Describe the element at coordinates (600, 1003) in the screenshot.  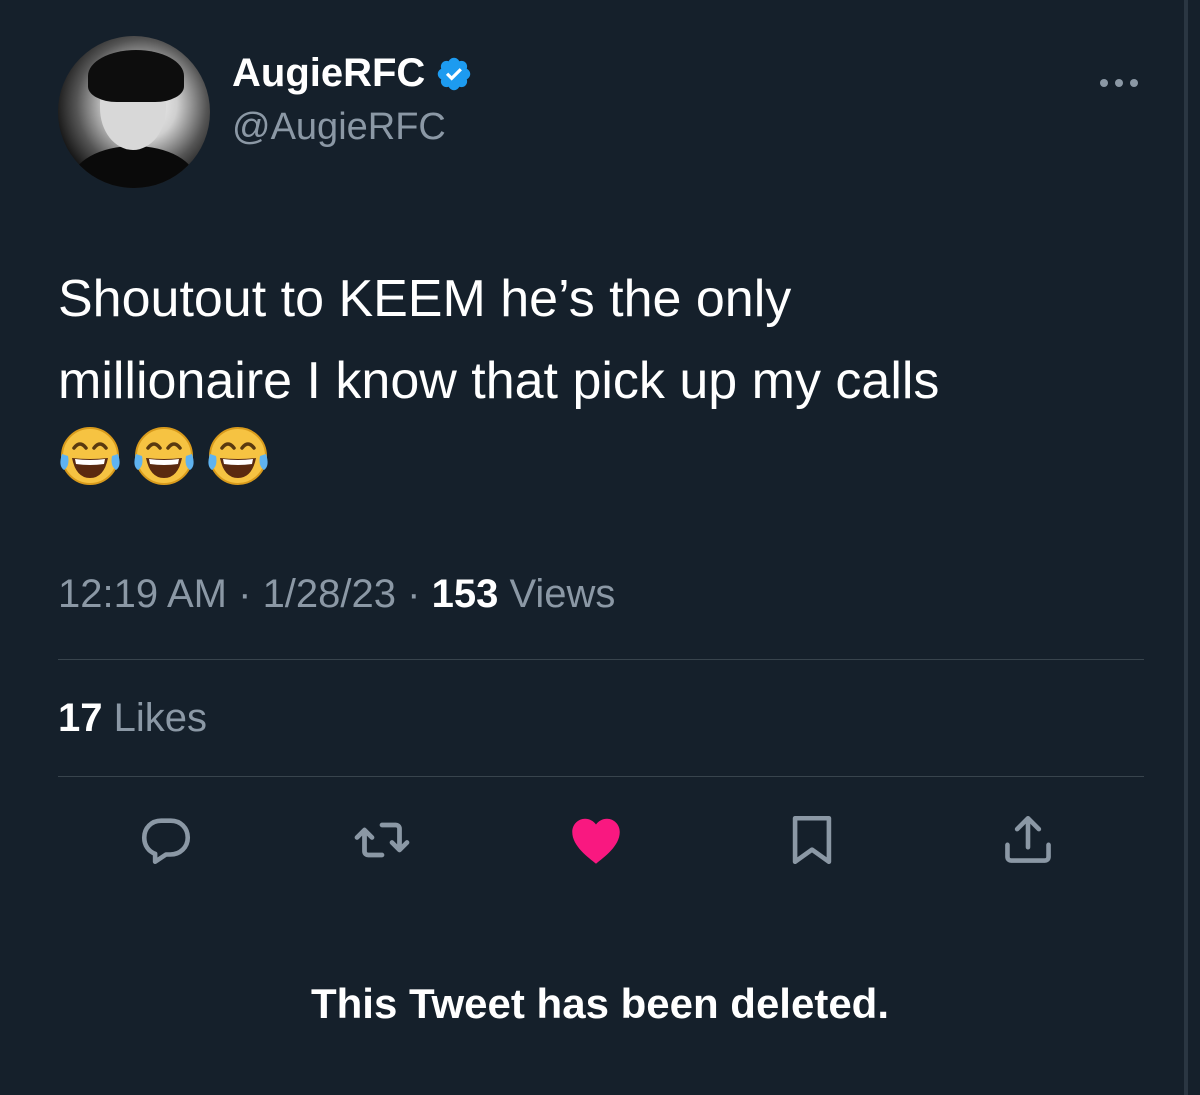
I see `deleted-notice: This Tweet has been deleted.` at that location.